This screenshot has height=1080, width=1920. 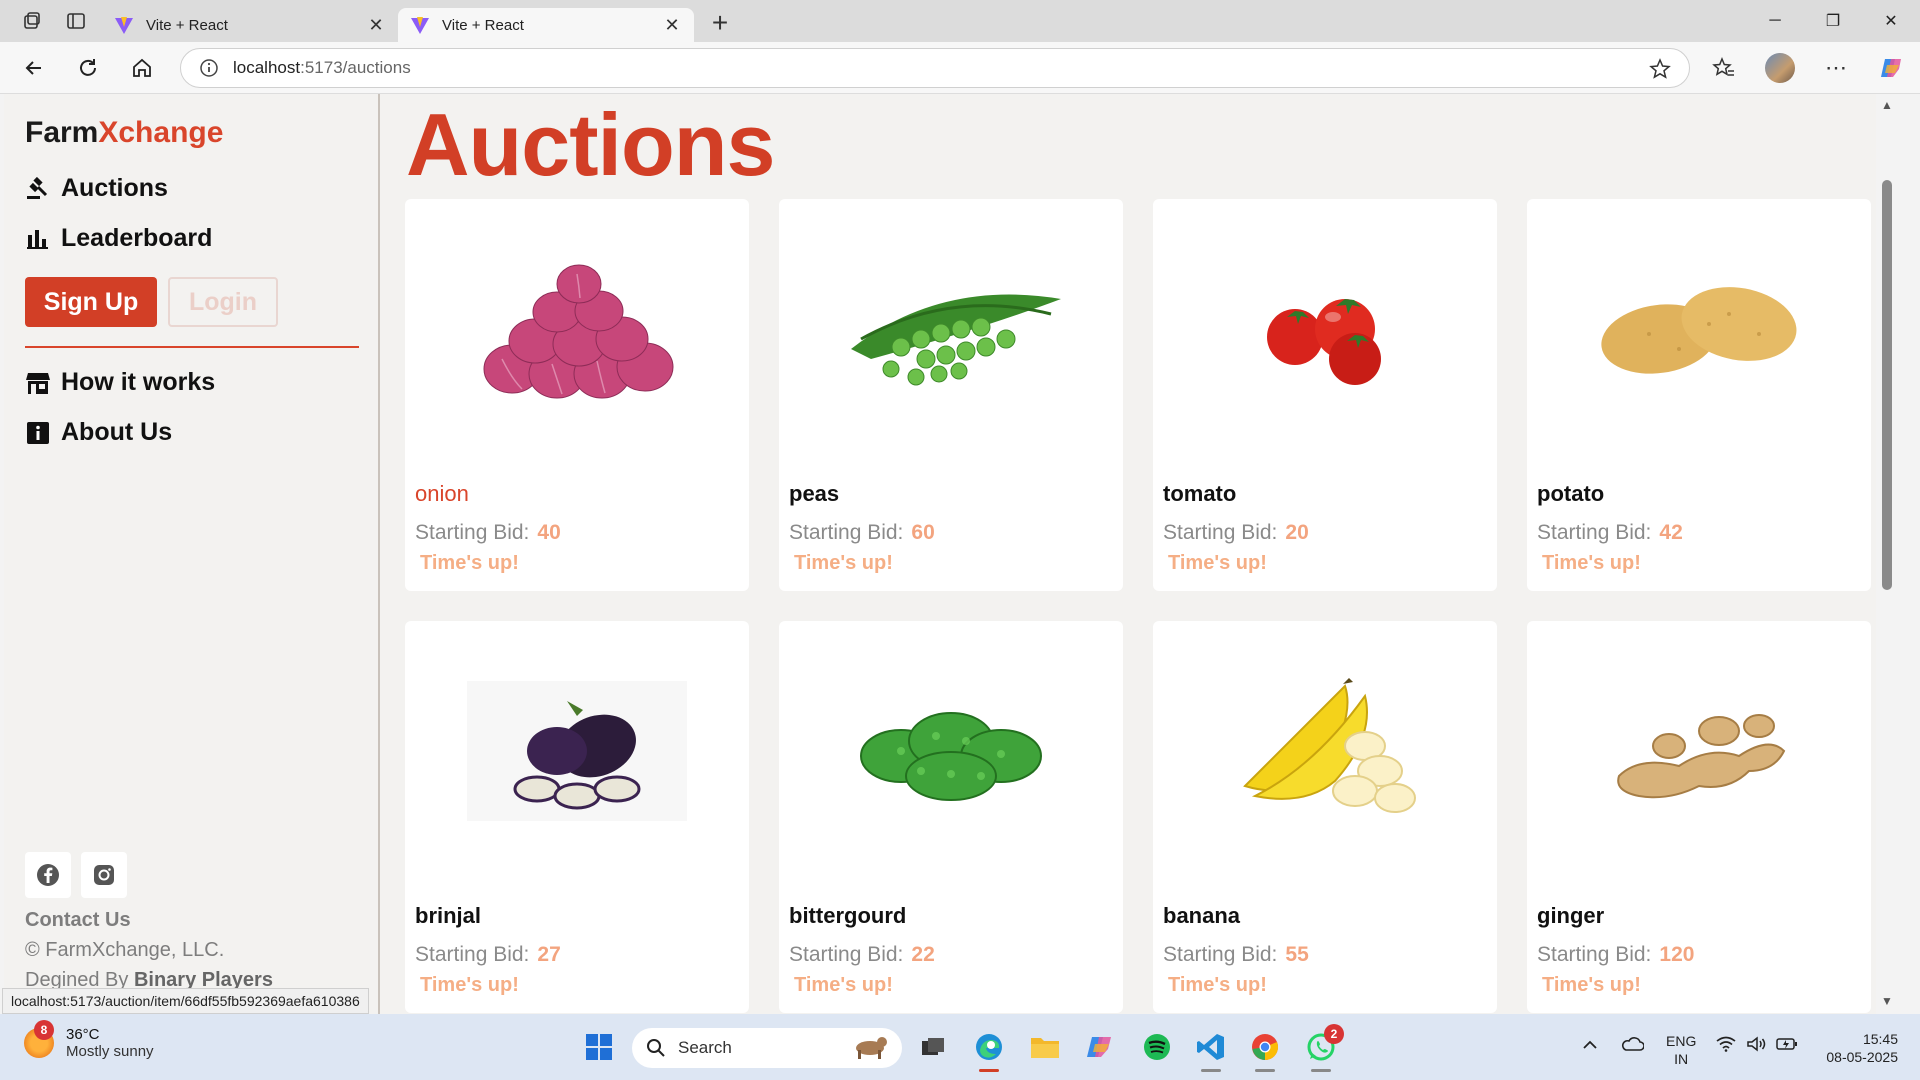 What do you see at coordinates (546, 25) in the screenshot?
I see `browser-tab-active: Vite + React ✕` at bounding box center [546, 25].